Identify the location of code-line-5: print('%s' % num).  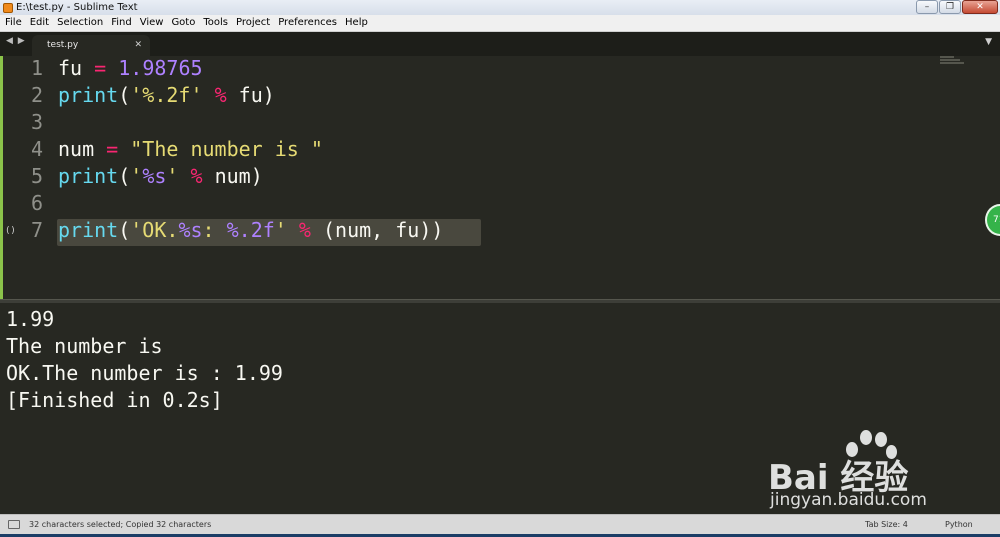
(160, 176).